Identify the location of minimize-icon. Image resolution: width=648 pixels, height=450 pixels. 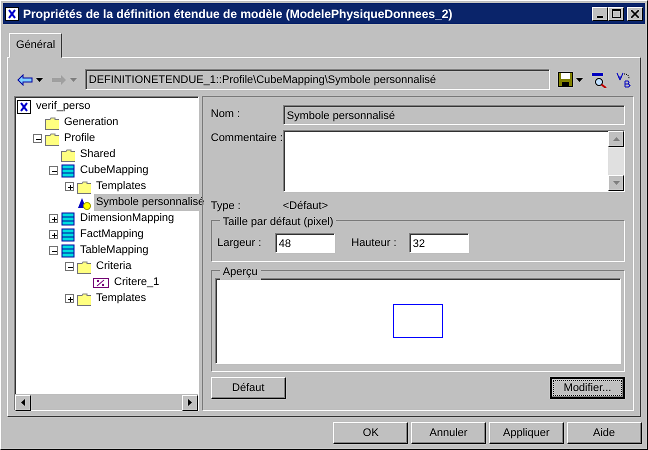
(600, 17).